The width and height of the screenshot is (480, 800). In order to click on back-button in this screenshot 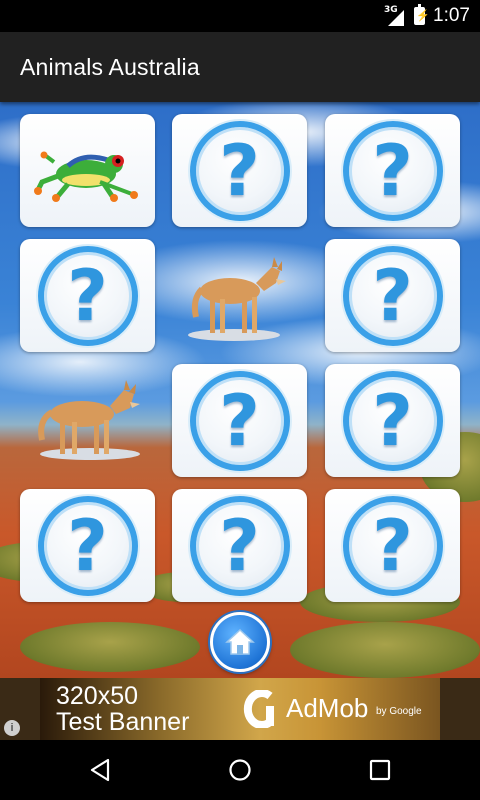, I will do `click(100, 770)`.